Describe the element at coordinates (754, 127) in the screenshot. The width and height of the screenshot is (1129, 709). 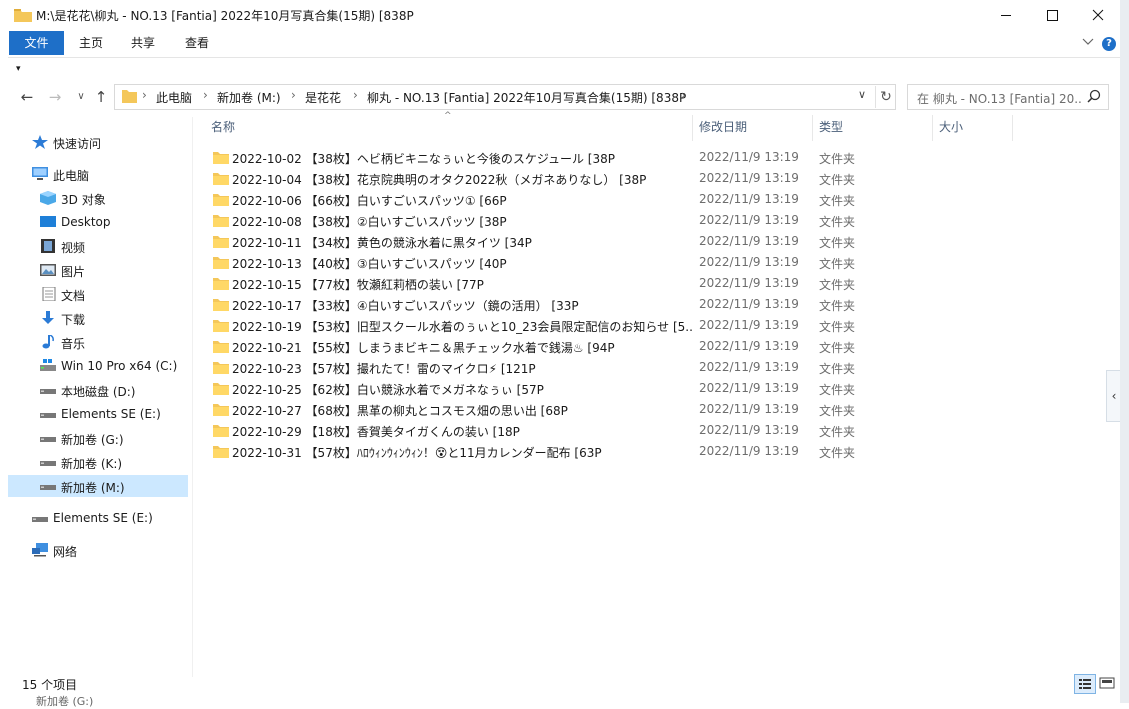
I see `column-header-date: 修改日期` at that location.